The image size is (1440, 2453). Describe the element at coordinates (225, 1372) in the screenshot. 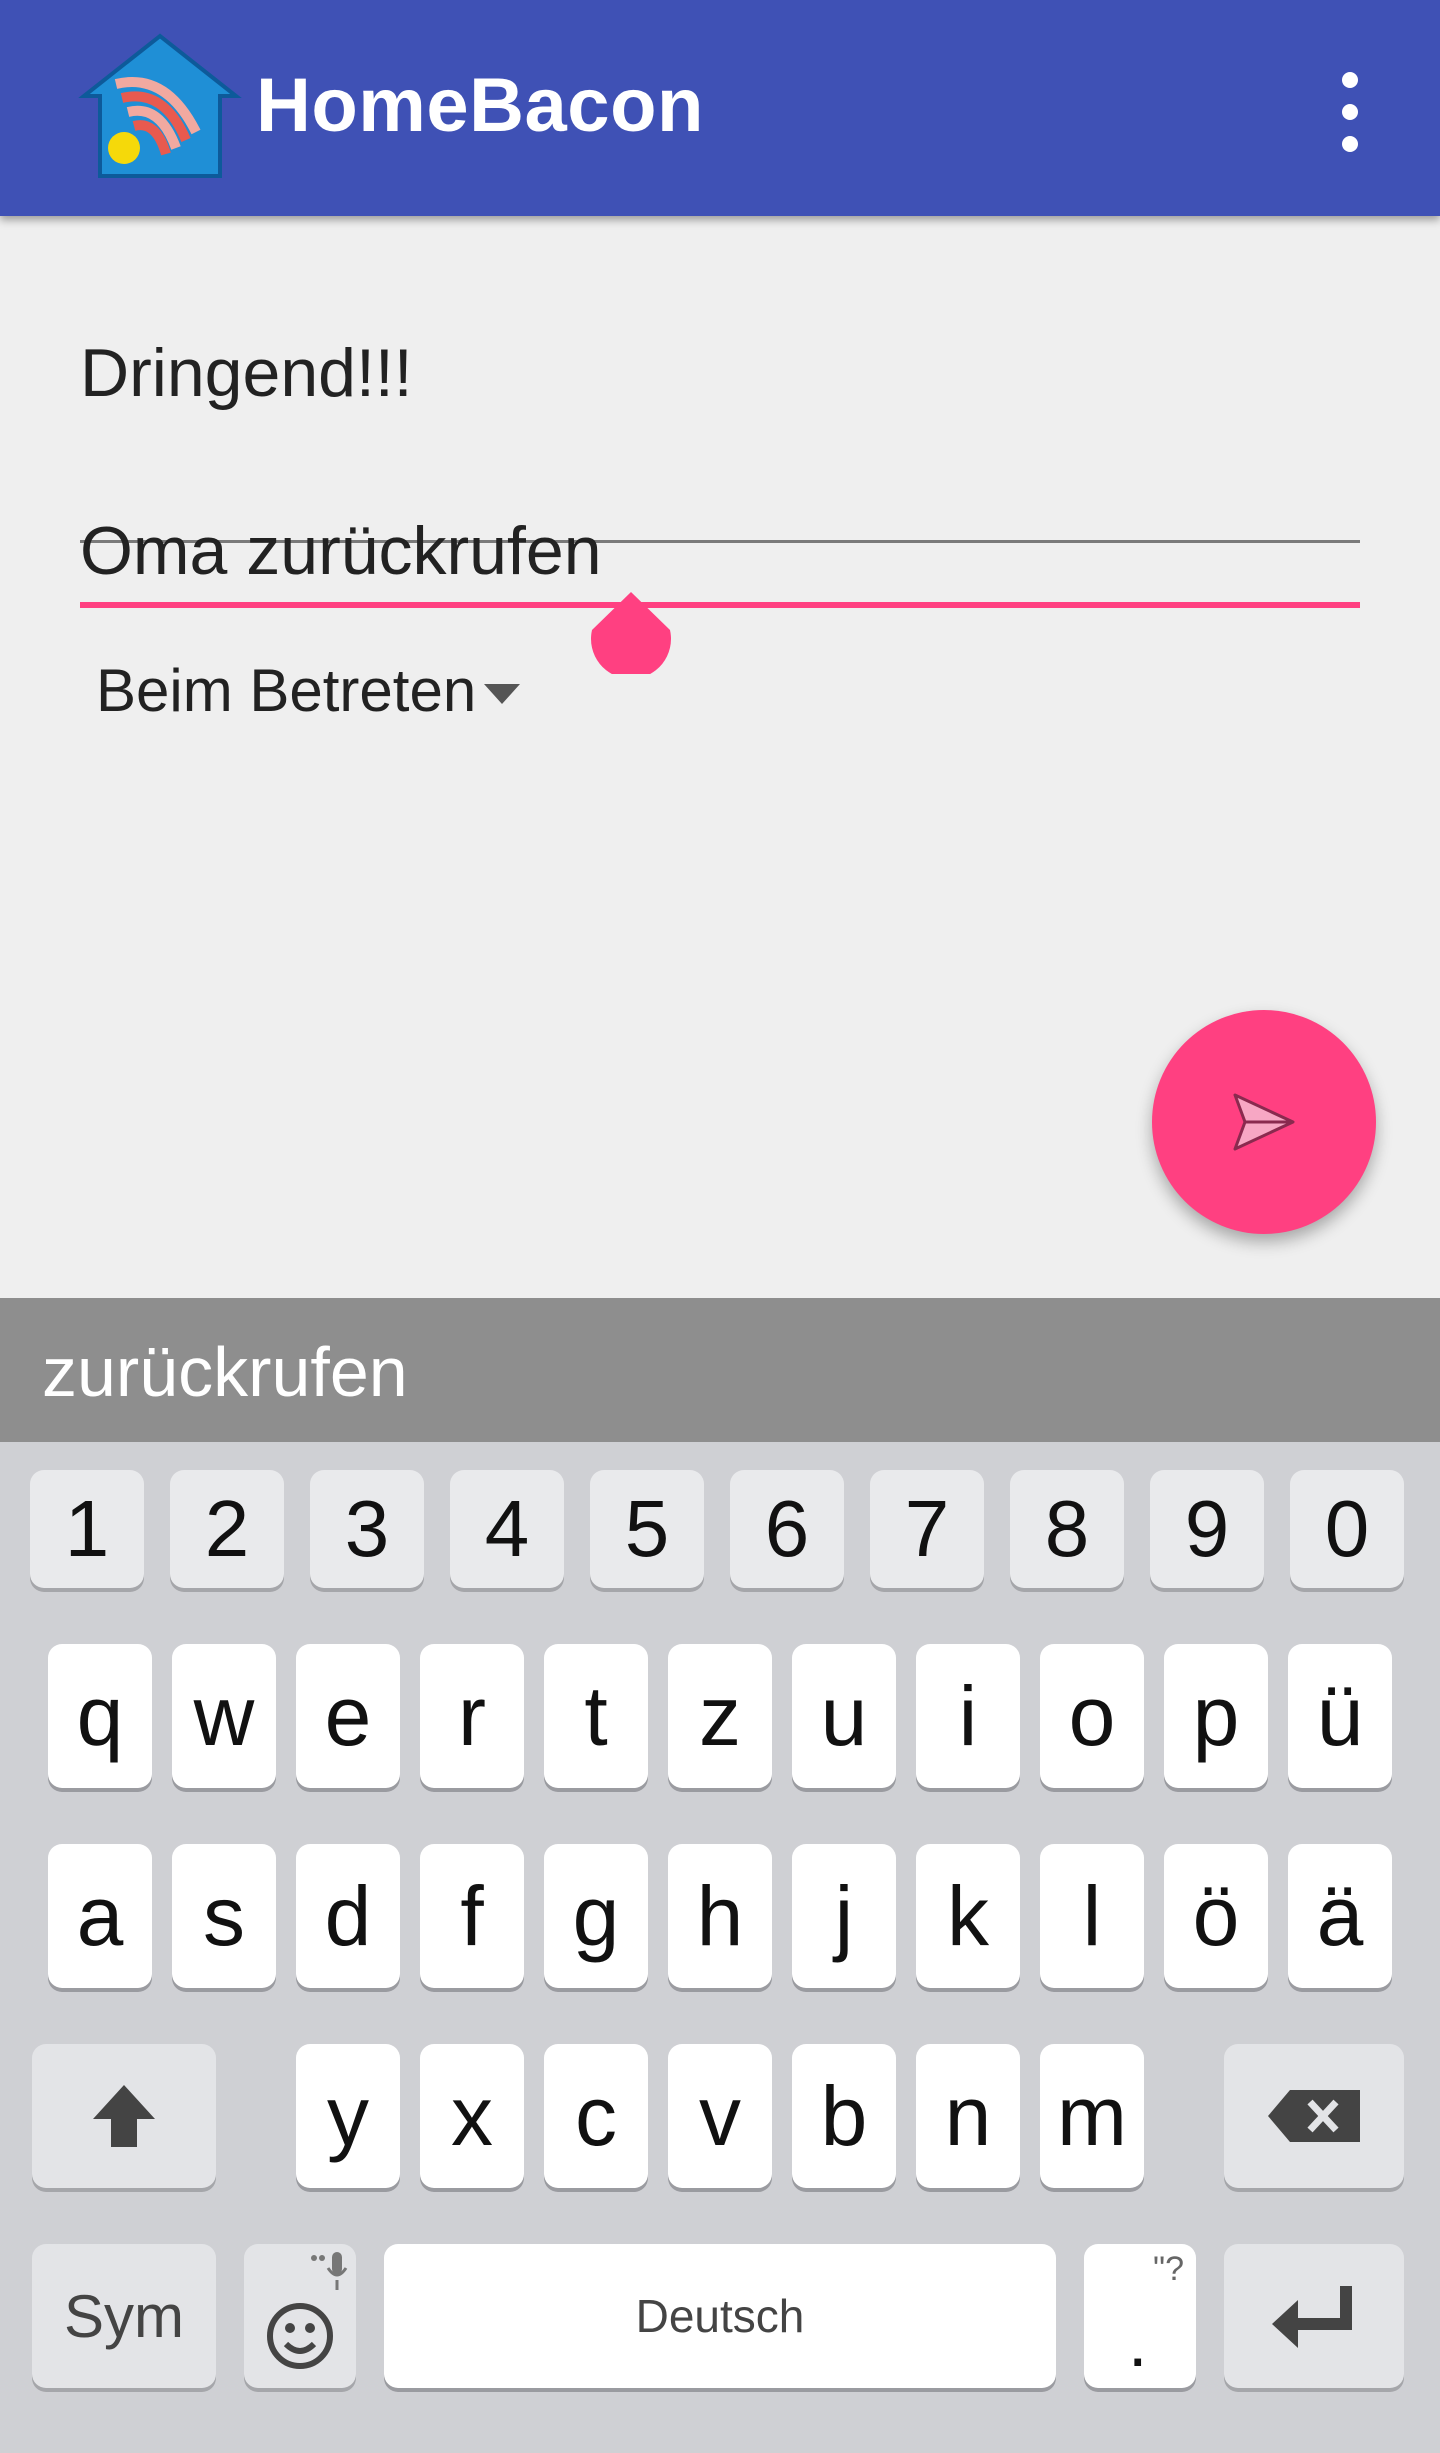

I see `suggestion-word: zurückrufen` at that location.